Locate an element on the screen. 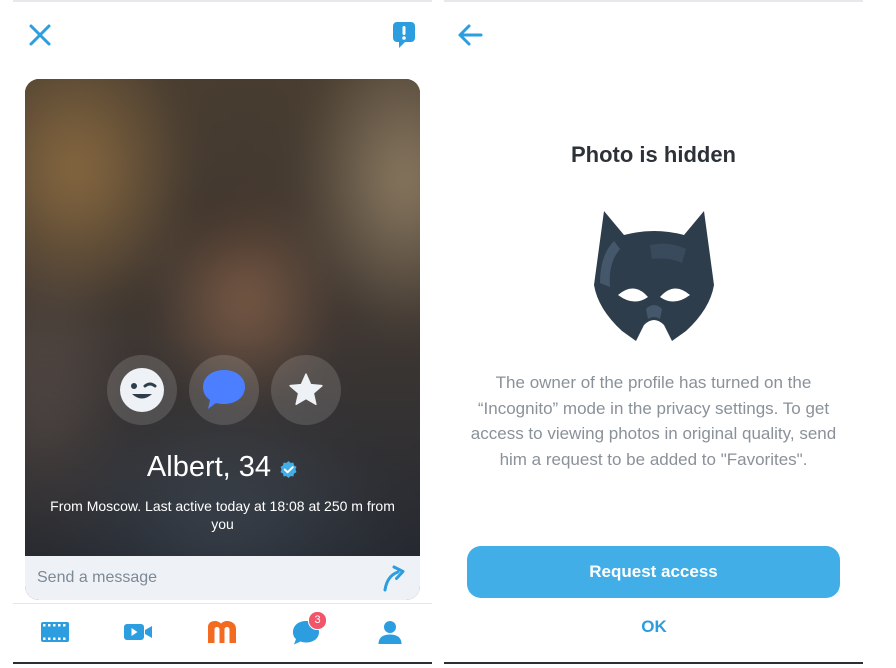 The height and width of the screenshot is (668, 896). send-icon is located at coordinates (394, 578).